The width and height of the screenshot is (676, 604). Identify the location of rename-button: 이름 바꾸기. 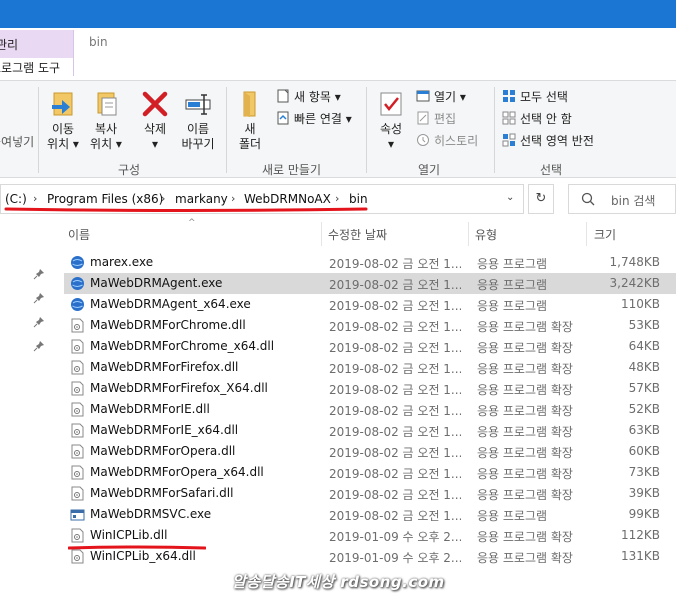
(198, 120).